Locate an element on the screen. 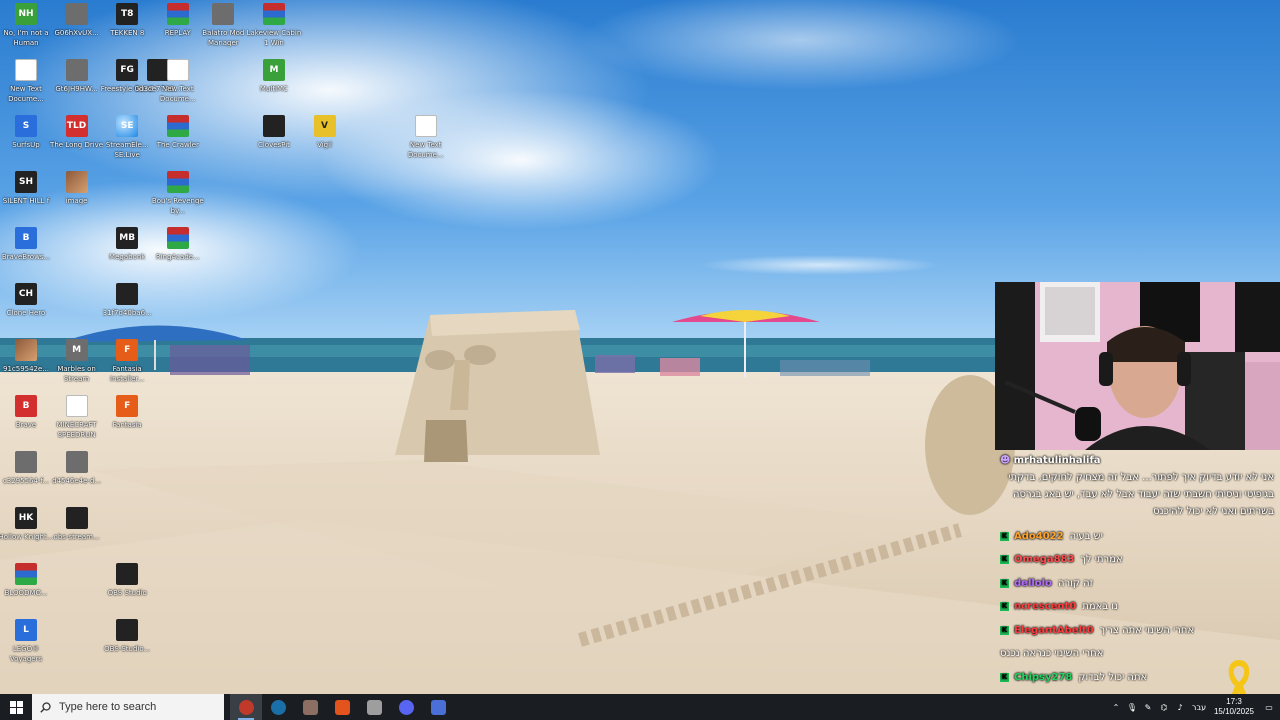  taskbar-app-app5 is located at coordinates (374, 707).